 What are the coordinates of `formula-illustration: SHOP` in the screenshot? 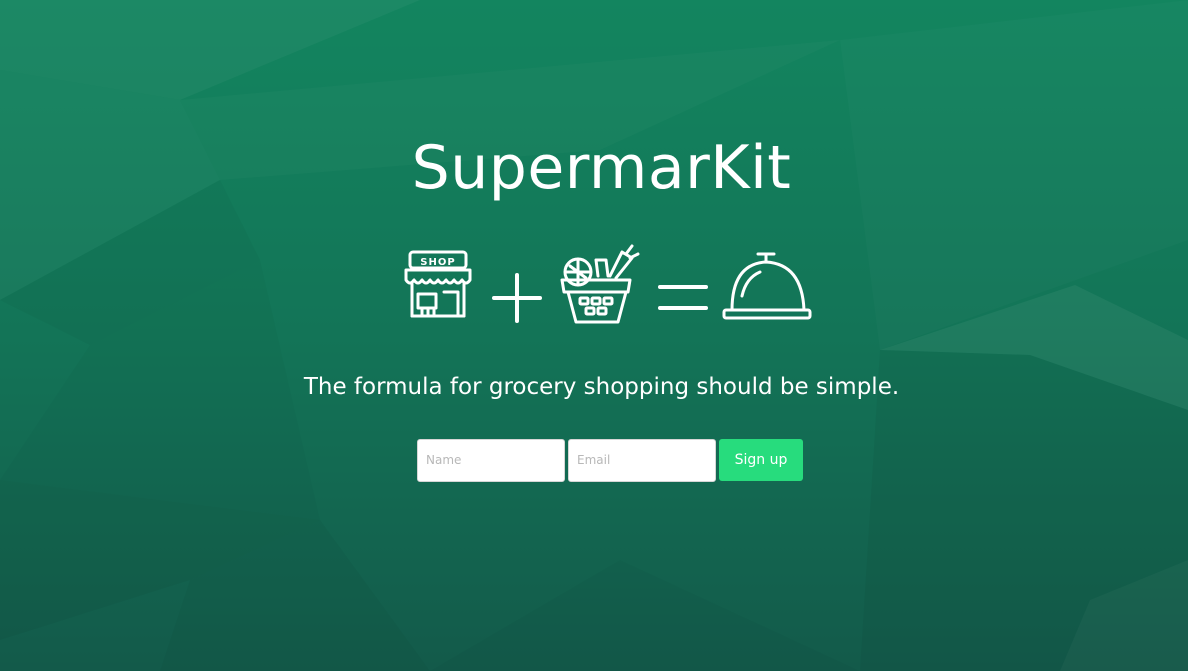 It's located at (610, 287).